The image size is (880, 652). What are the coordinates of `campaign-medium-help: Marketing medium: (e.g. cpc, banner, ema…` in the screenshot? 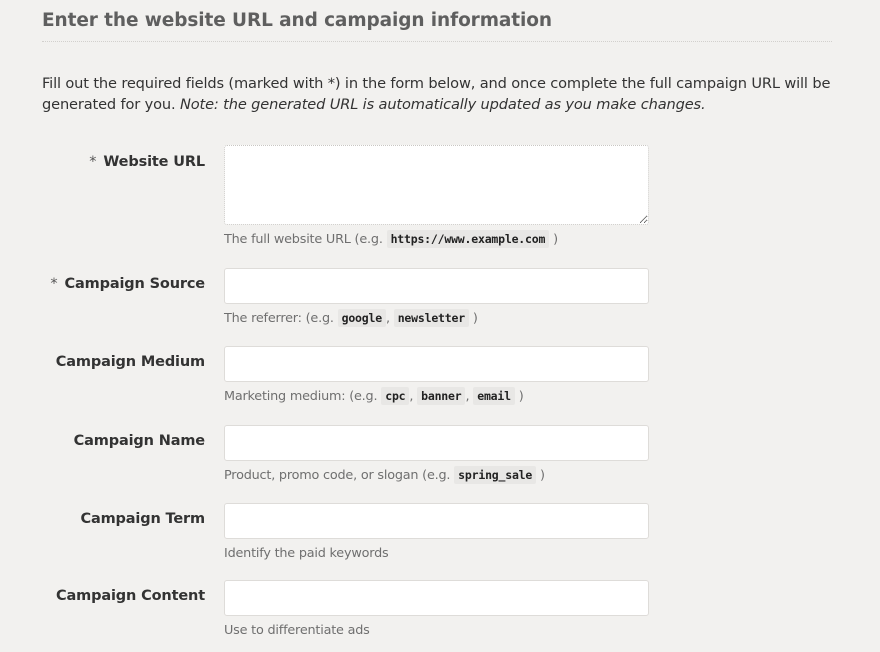 It's located at (374, 396).